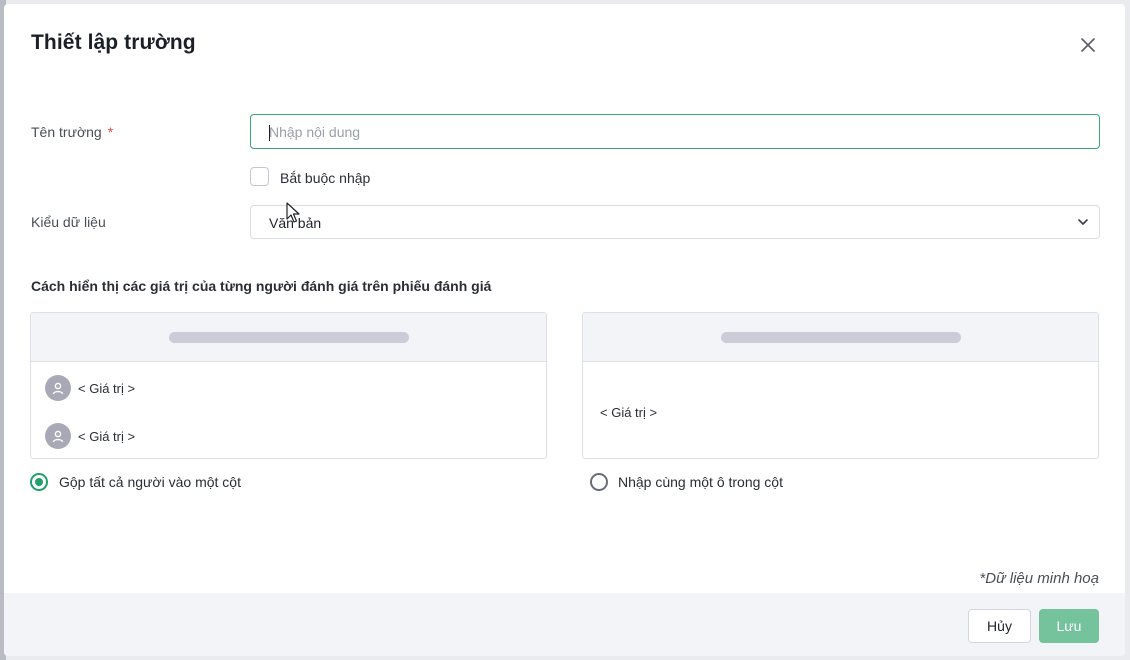 The image size is (1130, 660). I want to click on mouse-cursor-icon, so click(293, 212).